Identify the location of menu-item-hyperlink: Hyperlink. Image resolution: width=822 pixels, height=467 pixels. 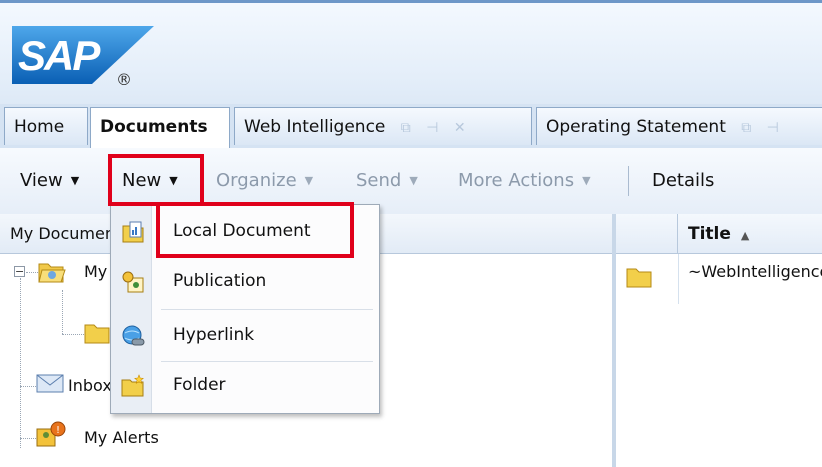
(245, 337).